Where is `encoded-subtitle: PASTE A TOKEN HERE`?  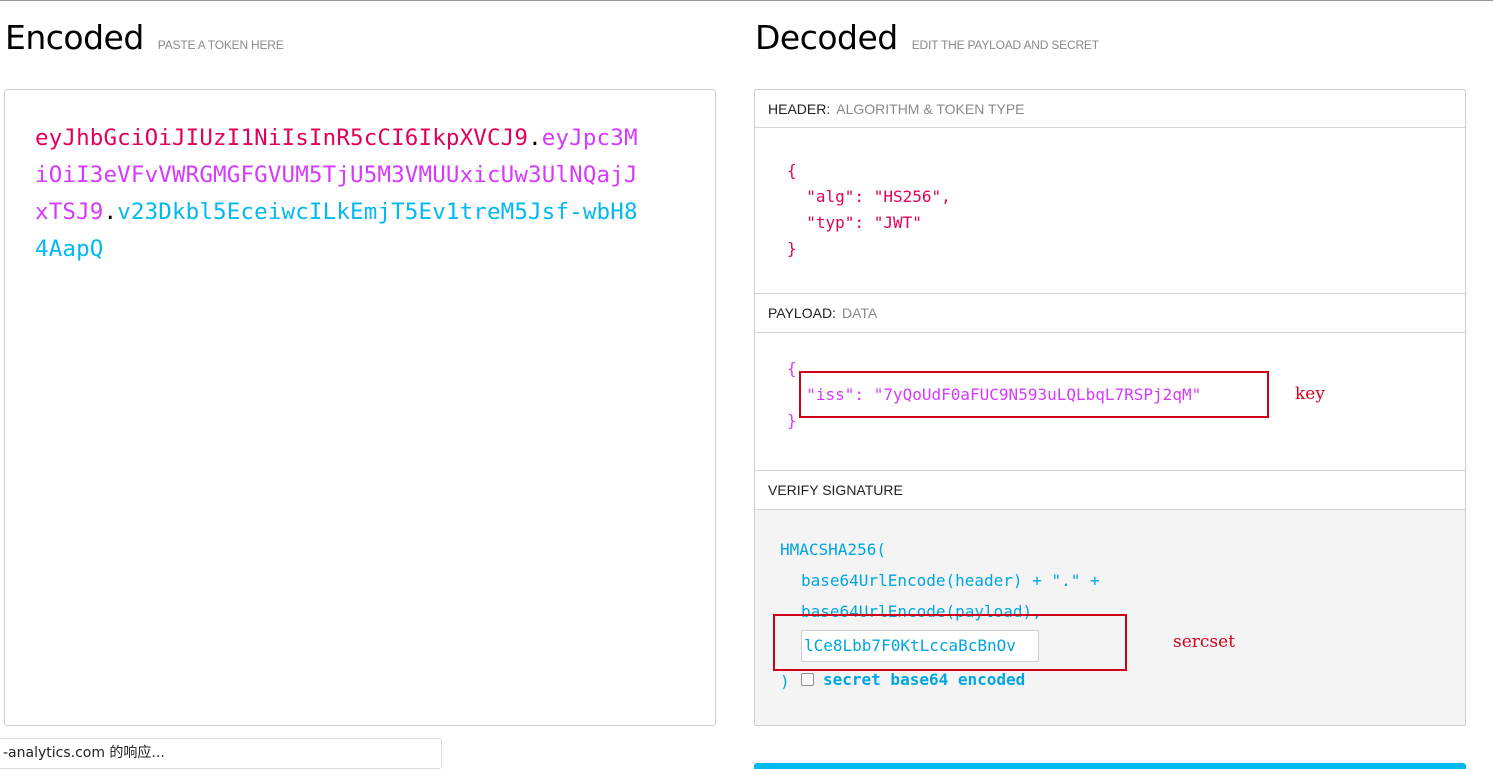 encoded-subtitle: PASTE A TOKEN HERE is located at coordinates (220, 45).